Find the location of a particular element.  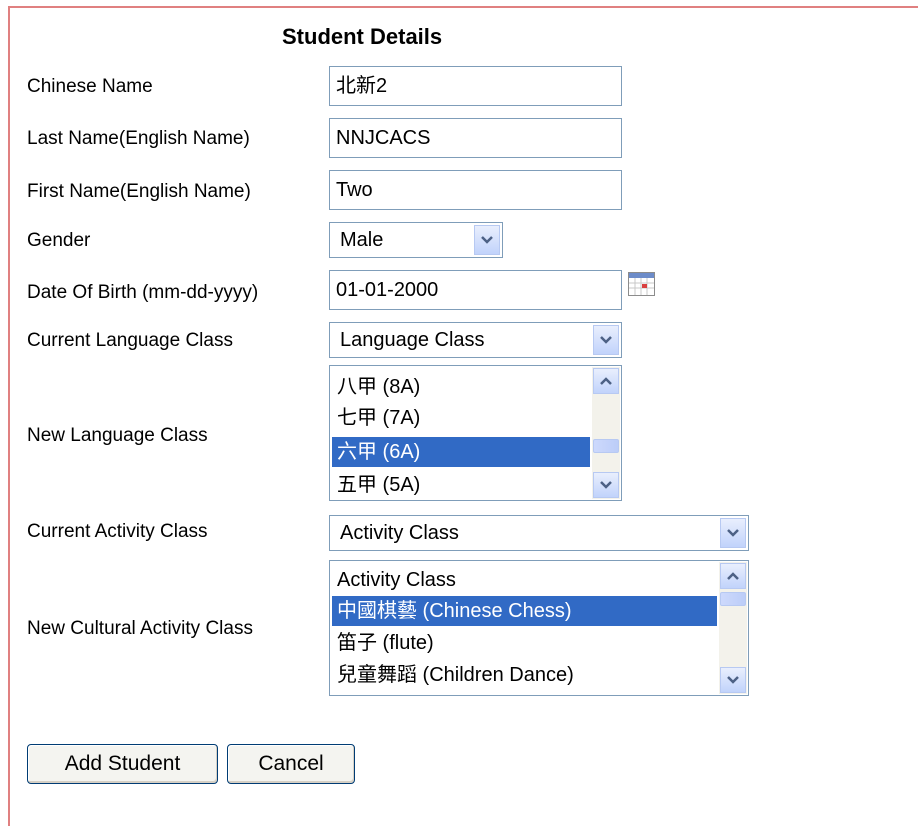

calendar-icon is located at coordinates (641, 284).